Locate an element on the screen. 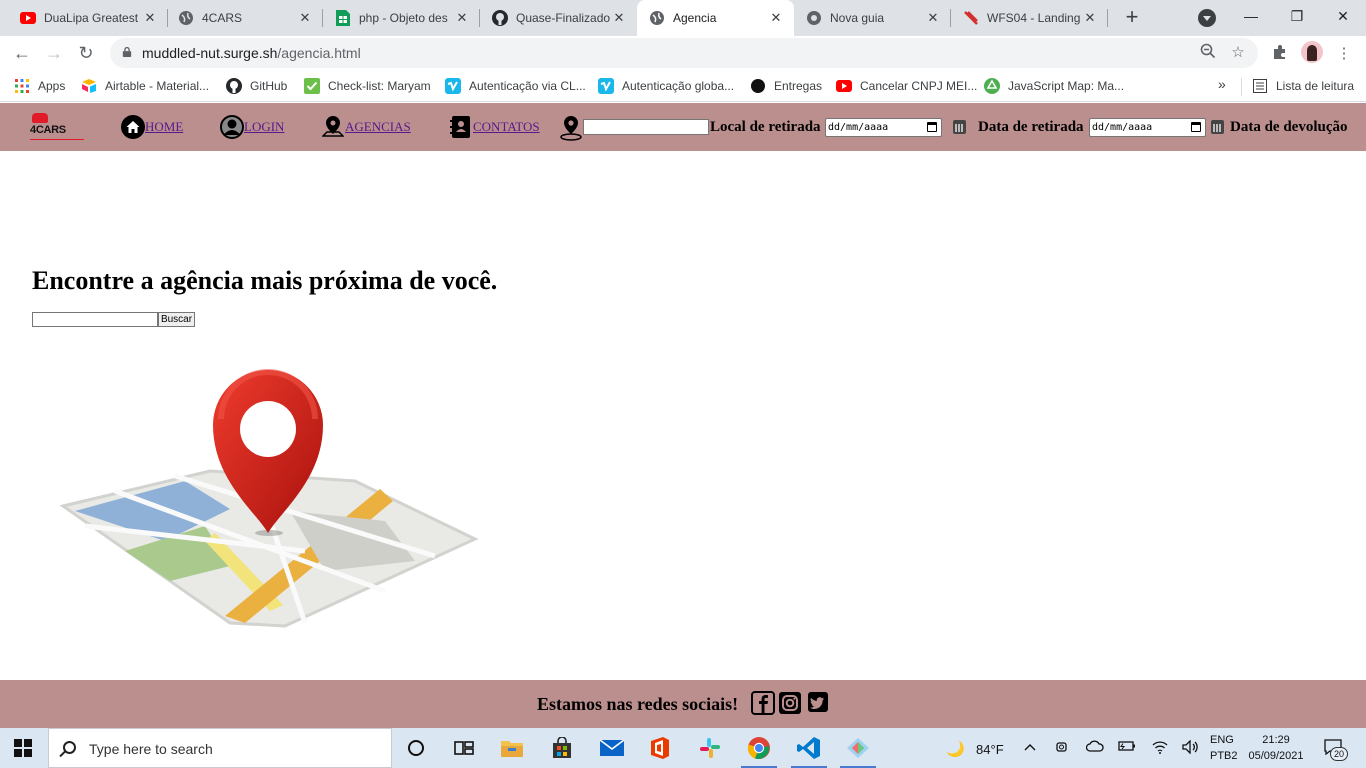 The image size is (1366, 768). vscode-icon is located at coordinates (809, 748).